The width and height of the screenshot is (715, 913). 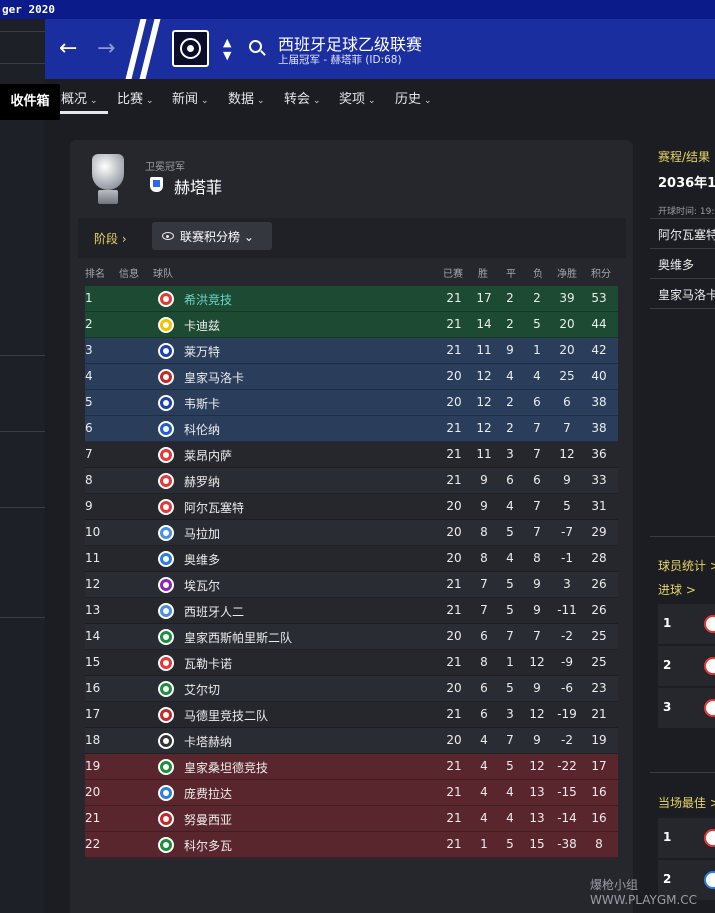 I want to click on search-icon, so click(x=255, y=46).